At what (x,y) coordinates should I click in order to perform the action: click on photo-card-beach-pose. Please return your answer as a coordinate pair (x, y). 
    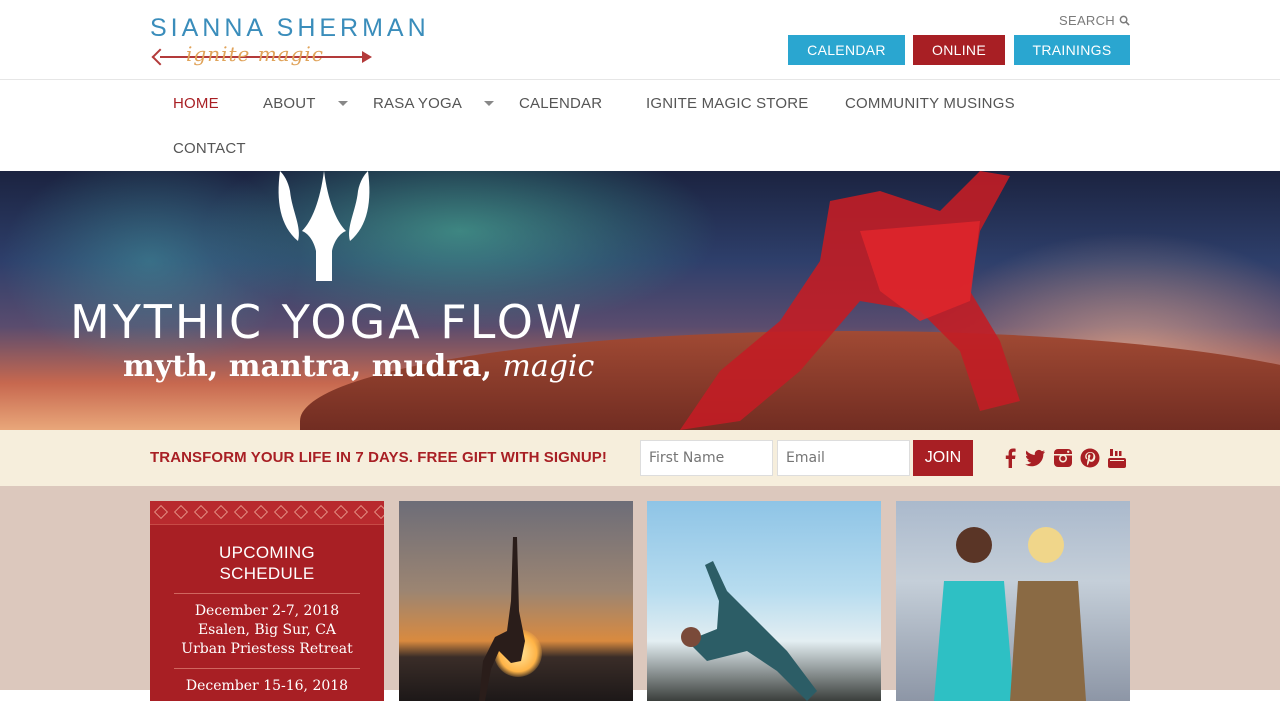
    Looking at the image, I should click on (764, 601).